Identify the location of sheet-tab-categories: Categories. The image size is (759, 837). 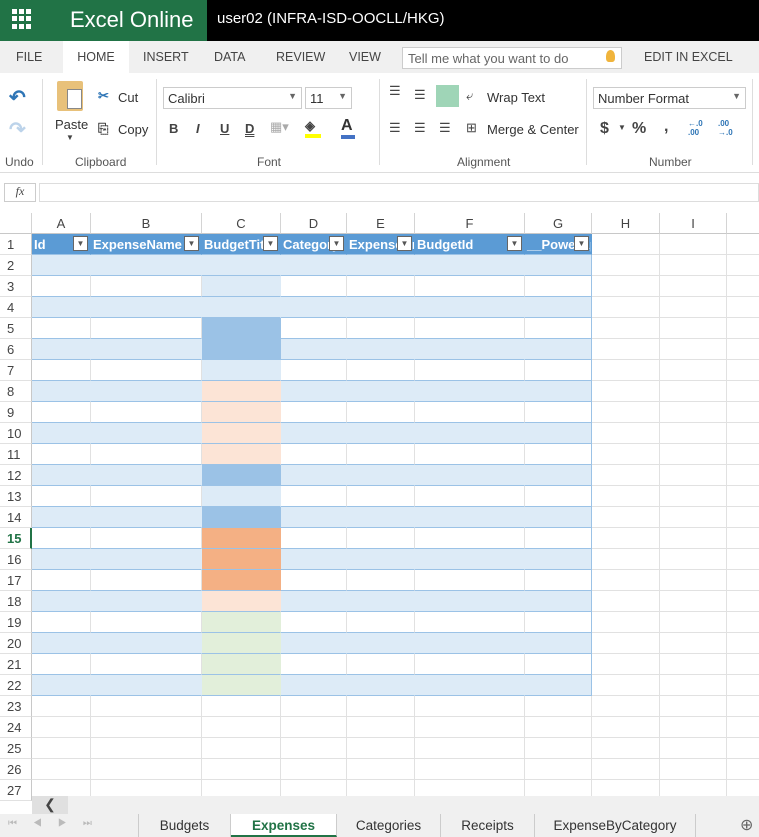
(389, 825).